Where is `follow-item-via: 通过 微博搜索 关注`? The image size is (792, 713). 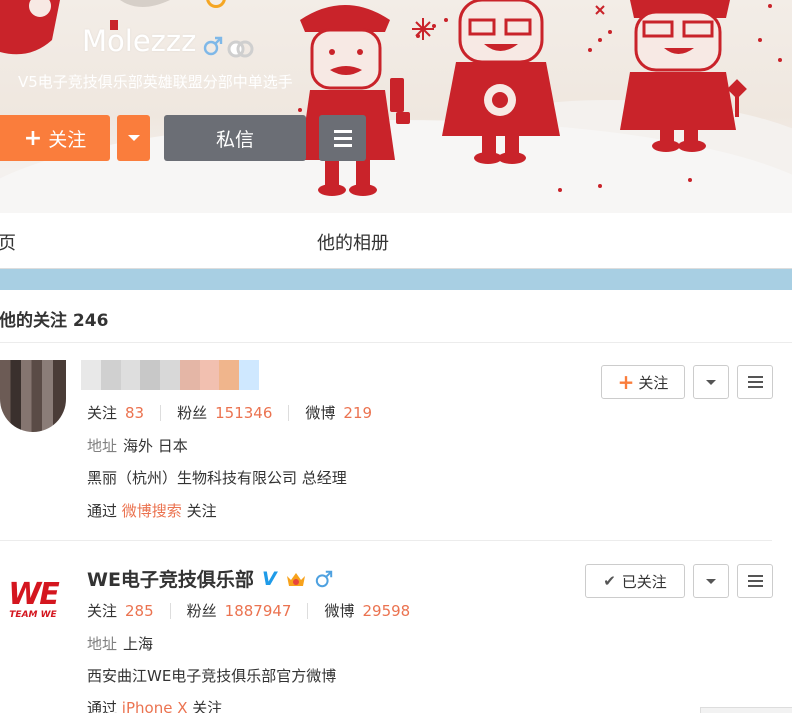 follow-item-via: 通过 微博搜索 关注 is located at coordinates (152, 510).